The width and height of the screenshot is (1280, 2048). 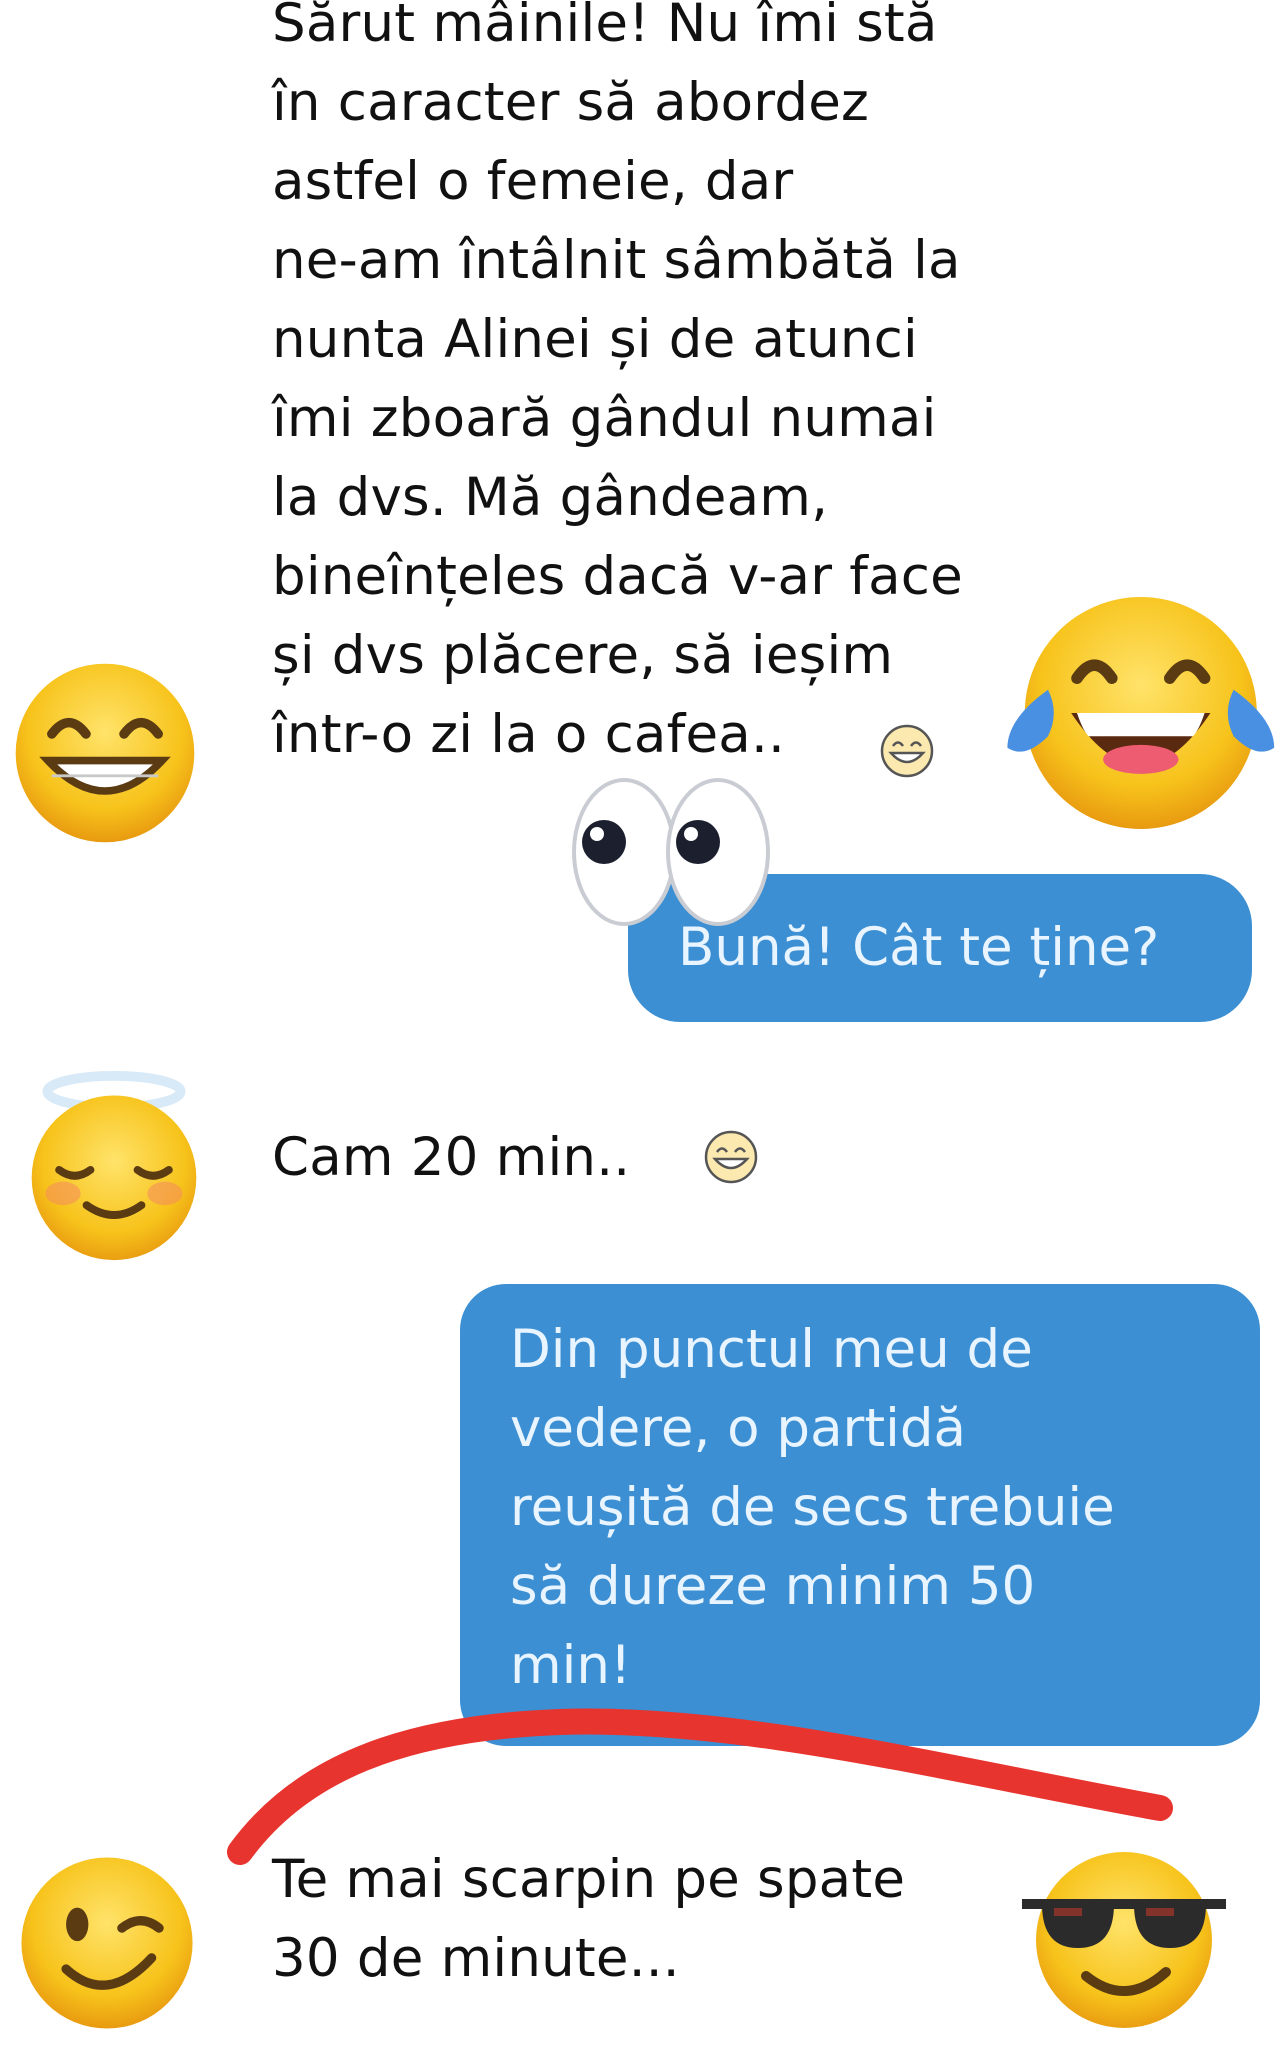 What do you see at coordinates (107, 1943) in the screenshot?
I see `winking-face-icon` at bounding box center [107, 1943].